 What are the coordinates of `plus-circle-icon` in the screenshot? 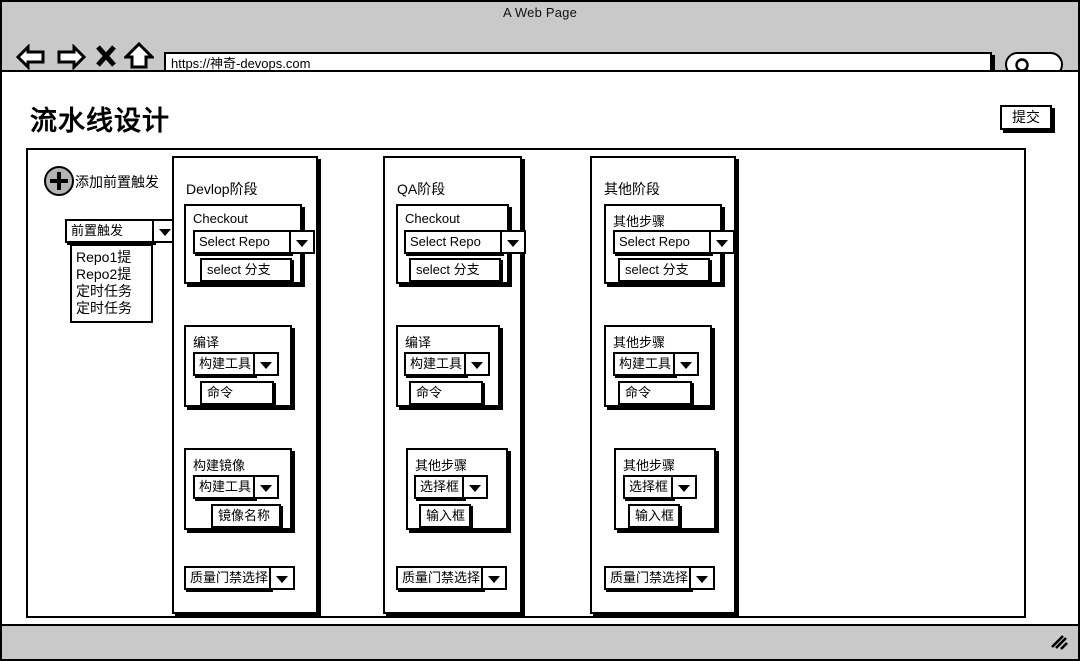 It's located at (59, 181).